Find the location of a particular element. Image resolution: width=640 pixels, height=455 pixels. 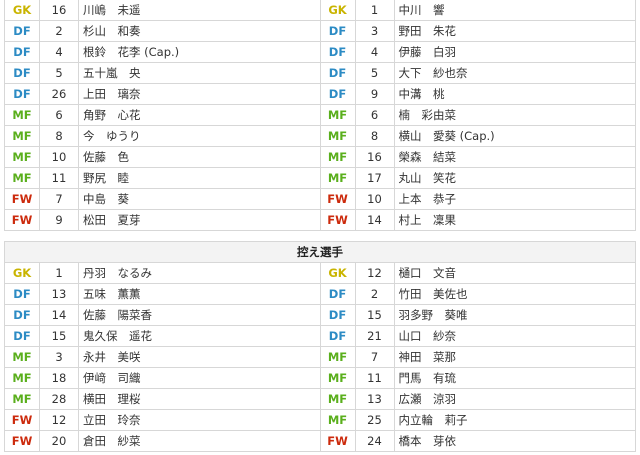

player-row: MF 28 横田 理桜 MF 13 広瀬 涼羽 is located at coordinates (320, 399).